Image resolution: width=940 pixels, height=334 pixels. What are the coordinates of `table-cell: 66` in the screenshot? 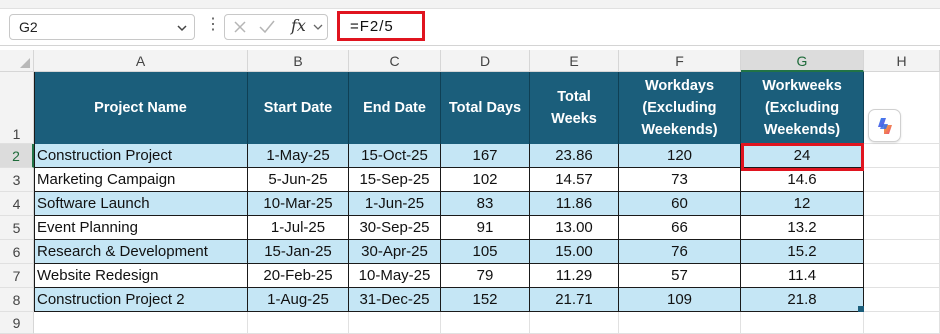 It's located at (680, 228).